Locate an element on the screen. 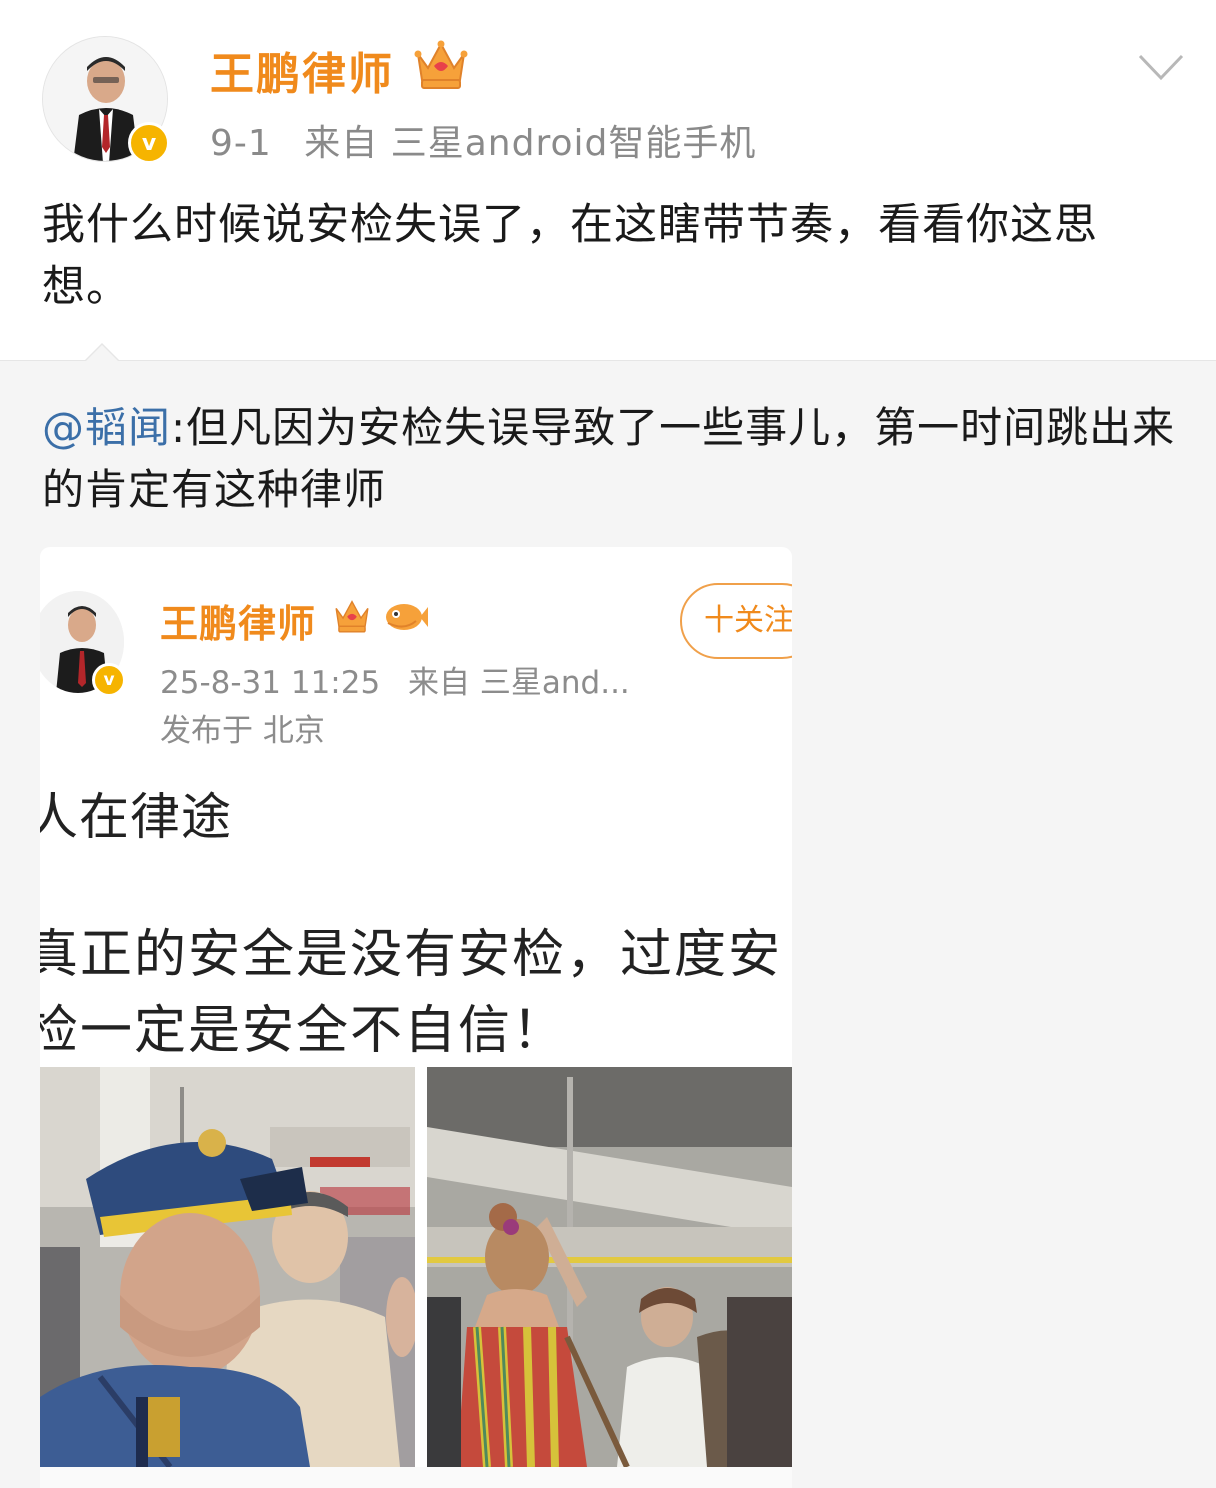  post-text: 我什么时候说安检失误了，在这瞎带节奏，看看你这思想。 is located at coordinates (570, 256).